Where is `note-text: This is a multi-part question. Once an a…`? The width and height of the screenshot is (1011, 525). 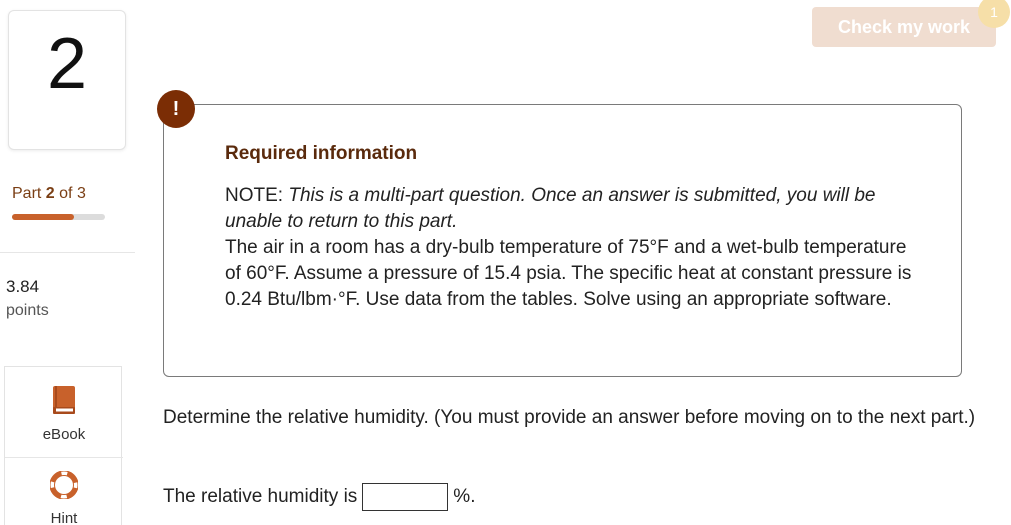
note-text: This is a multi-part question. Once an a… is located at coordinates (550, 208).